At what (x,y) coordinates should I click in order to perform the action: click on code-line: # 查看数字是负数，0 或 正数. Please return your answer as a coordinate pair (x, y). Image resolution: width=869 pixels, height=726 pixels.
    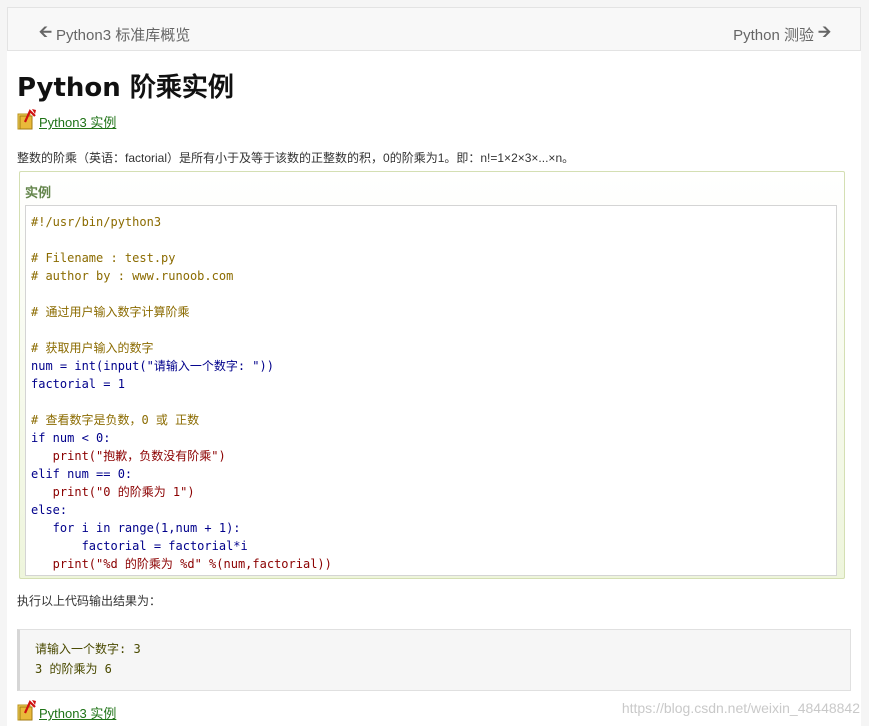
    Looking at the image, I should click on (115, 420).